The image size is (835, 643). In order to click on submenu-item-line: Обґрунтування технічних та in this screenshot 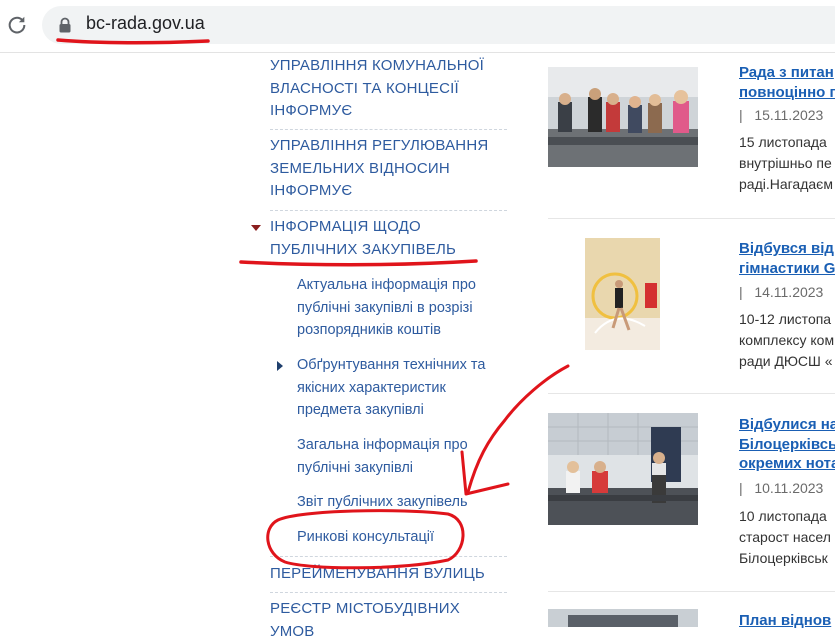, I will do `click(391, 365)`.